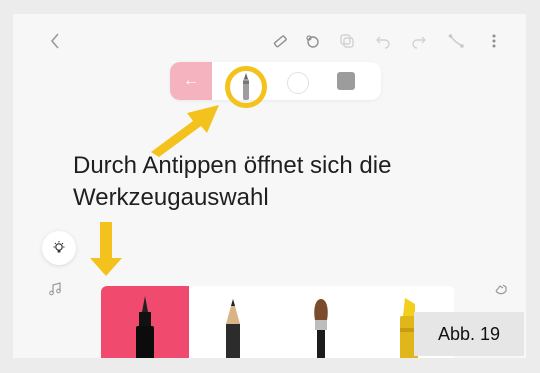 The image size is (540, 373). What do you see at coordinates (246, 87) in the screenshot?
I see `pen-tool-icon` at bounding box center [246, 87].